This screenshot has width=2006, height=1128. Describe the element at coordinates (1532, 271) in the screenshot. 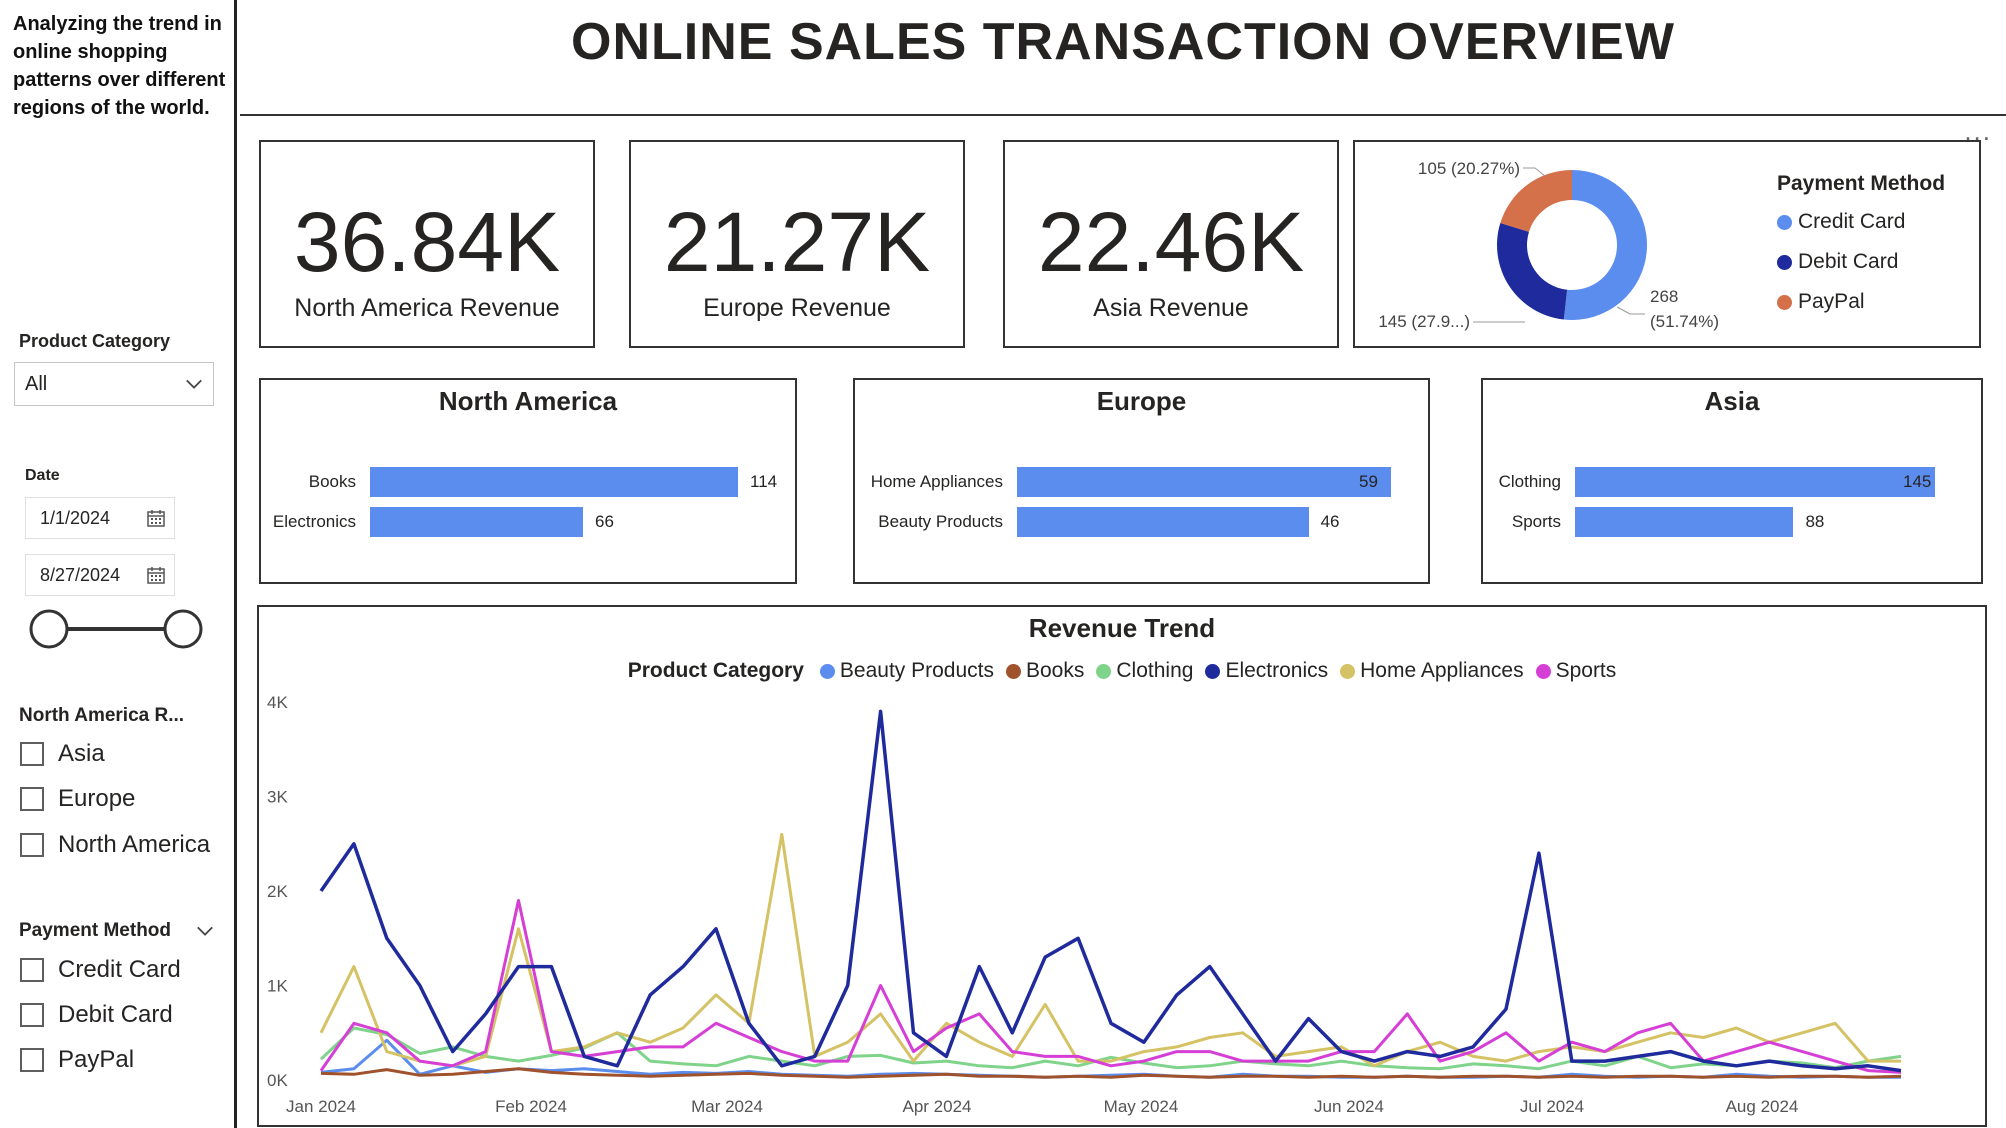

I see `donut-slice-debit-card` at that location.